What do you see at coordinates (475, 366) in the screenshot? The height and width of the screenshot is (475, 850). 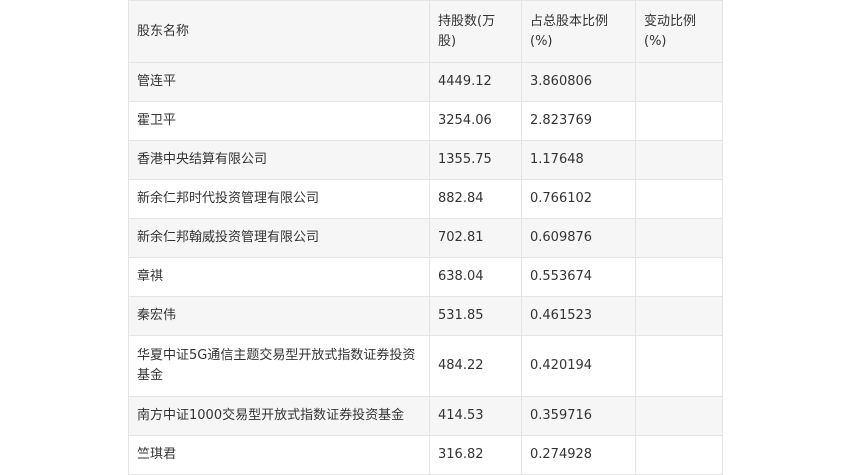 I see `cell-shares: 484.22` at bounding box center [475, 366].